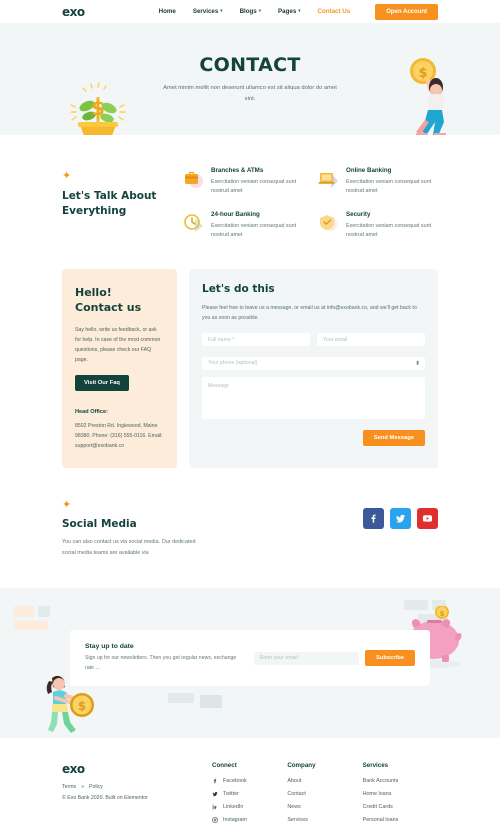 Image resolution: width=500 pixels, height=830 pixels. I want to click on email-input, so click(371, 340).